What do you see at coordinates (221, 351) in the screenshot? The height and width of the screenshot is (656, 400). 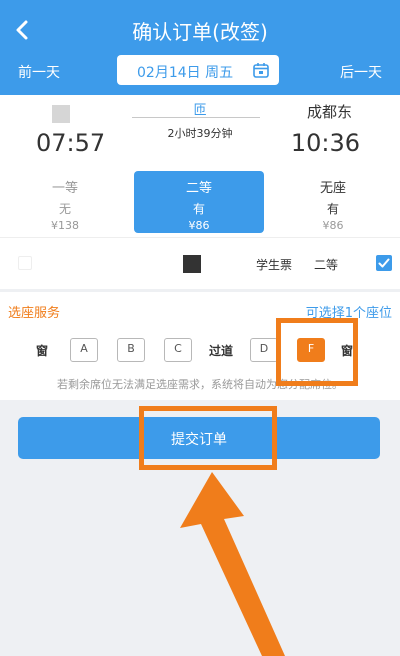 I see `aisle-label: 过道` at bounding box center [221, 351].